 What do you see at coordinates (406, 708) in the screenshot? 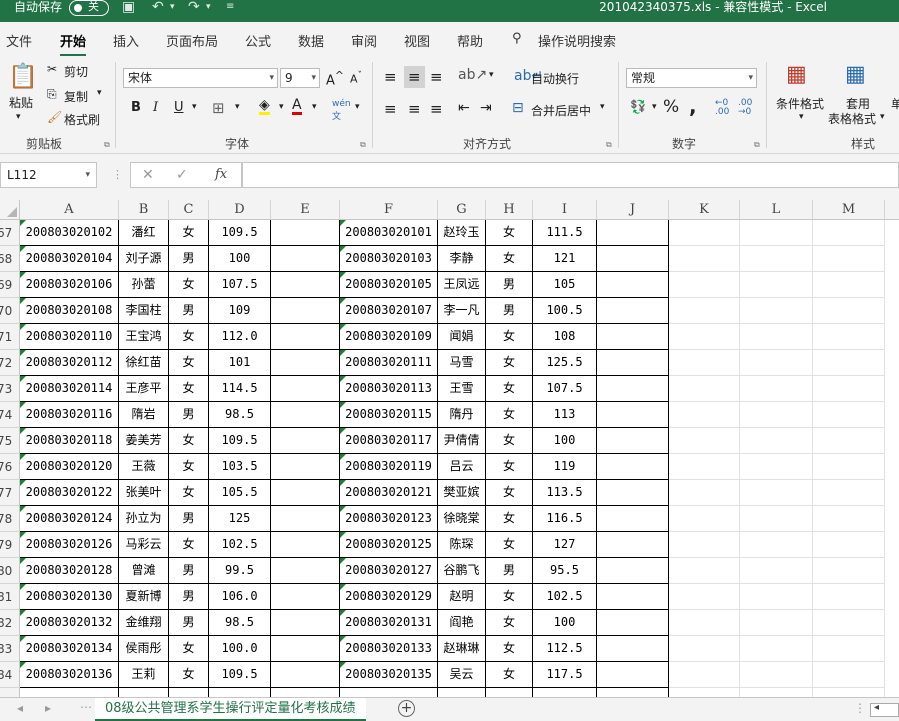
I see `add-sheet-icon: +` at bounding box center [406, 708].